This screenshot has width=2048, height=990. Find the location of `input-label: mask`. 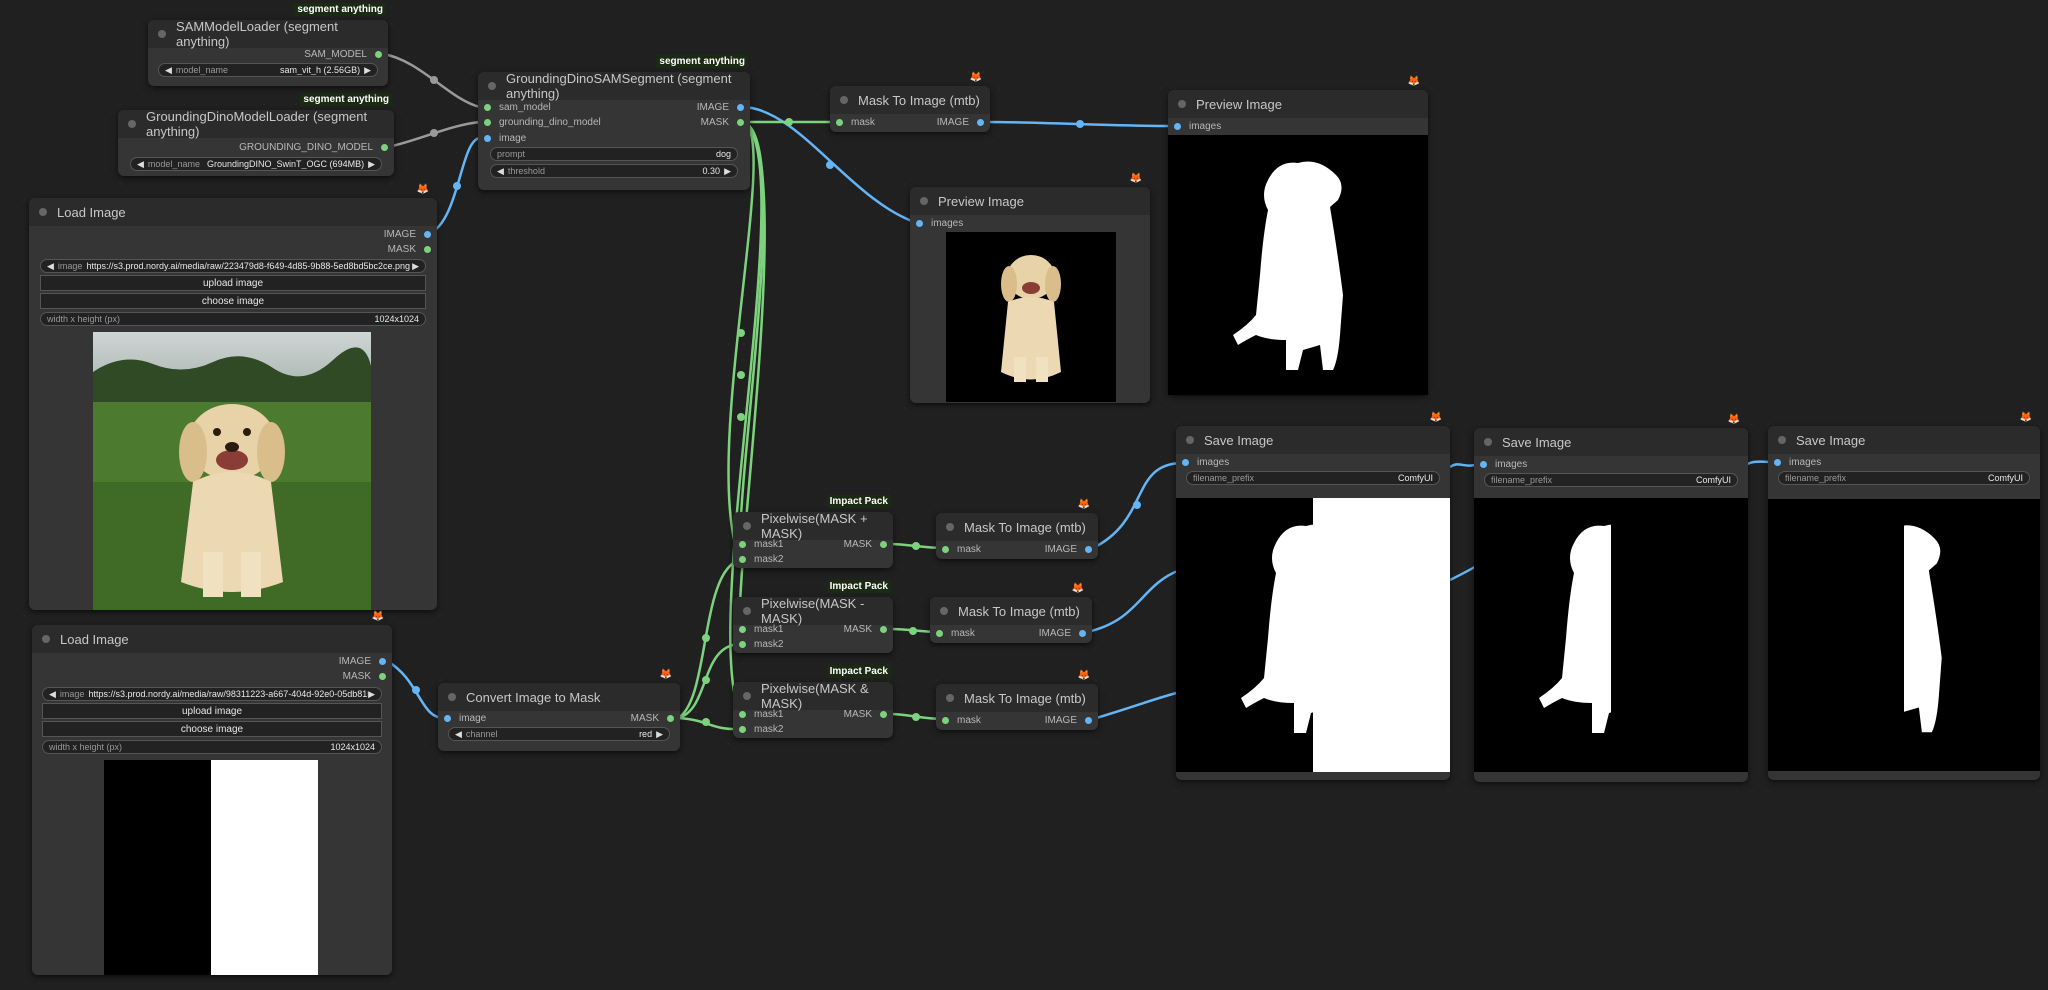

input-label: mask is located at coordinates (863, 122).